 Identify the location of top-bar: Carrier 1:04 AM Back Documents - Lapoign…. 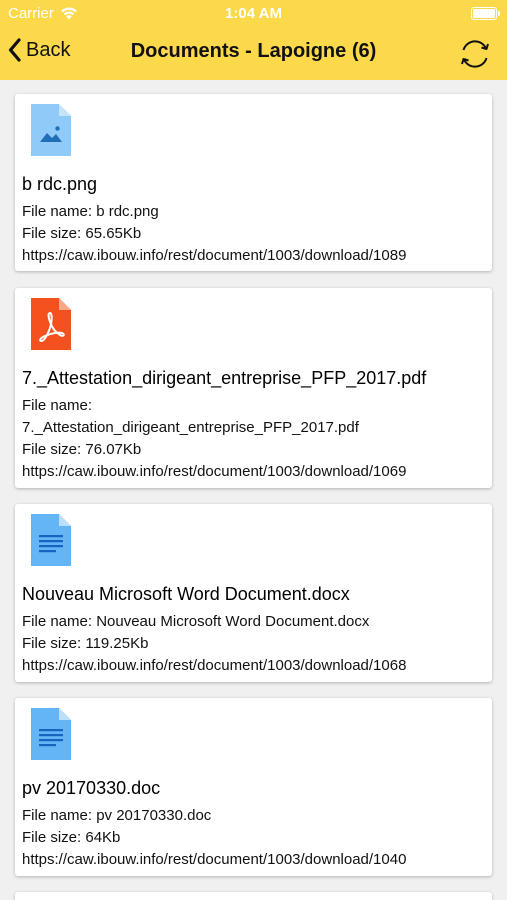
(253, 40).